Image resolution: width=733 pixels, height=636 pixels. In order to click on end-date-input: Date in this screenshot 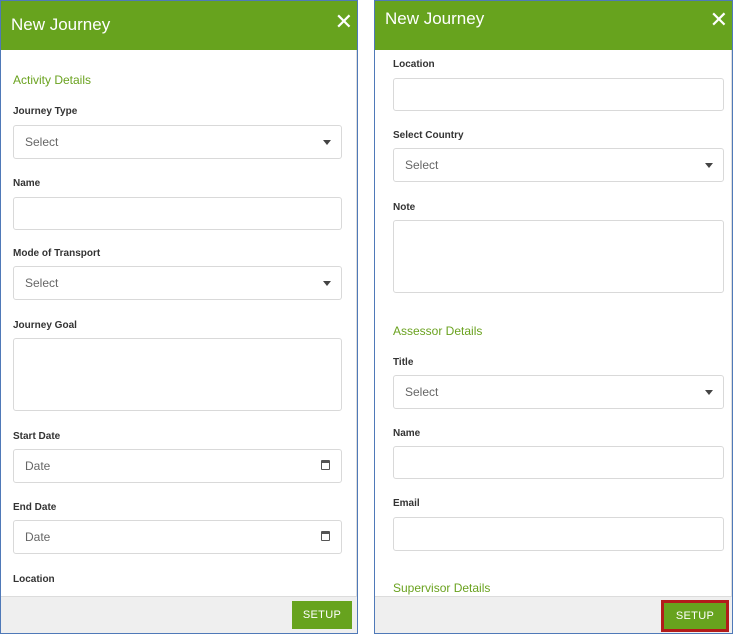, I will do `click(177, 537)`.